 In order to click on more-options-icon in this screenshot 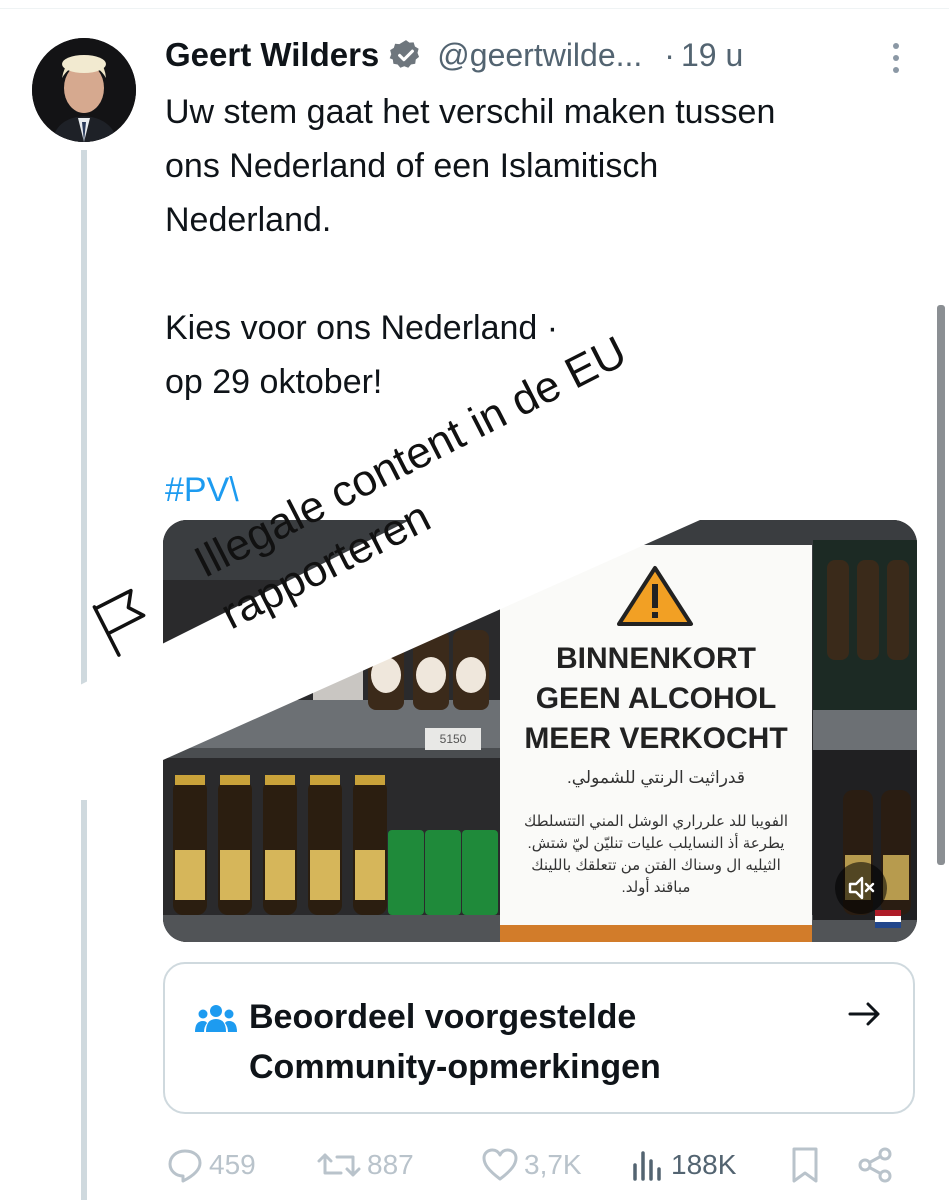, I will do `click(896, 58)`.